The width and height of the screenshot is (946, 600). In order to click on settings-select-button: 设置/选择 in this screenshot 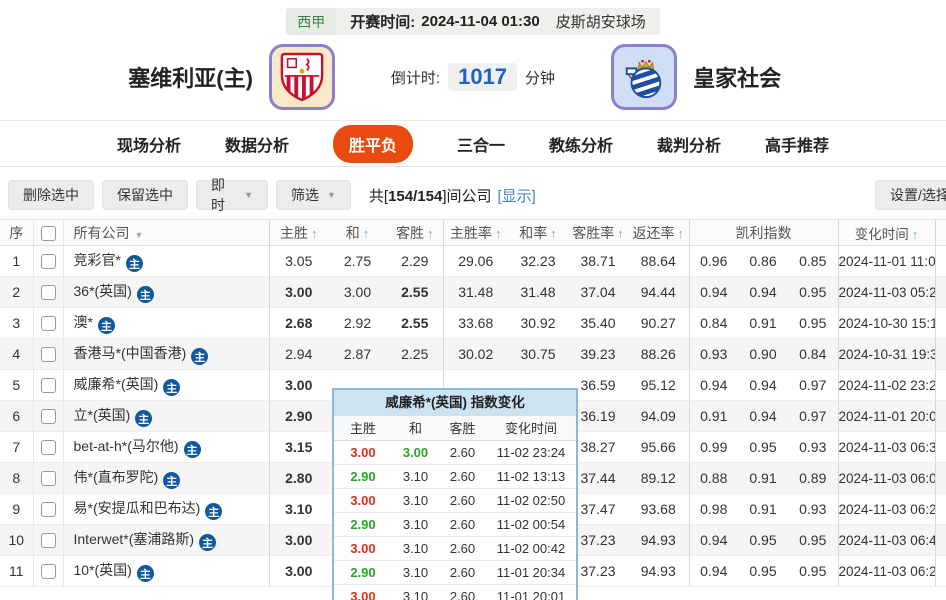, I will do `click(910, 195)`.